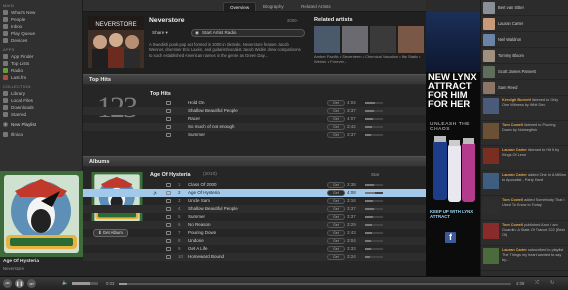 Image resolution: width=568 pixels, height=290 pixels. Describe the element at coordinates (85, 283) in the screenshot. I see `volume-slider` at that location.